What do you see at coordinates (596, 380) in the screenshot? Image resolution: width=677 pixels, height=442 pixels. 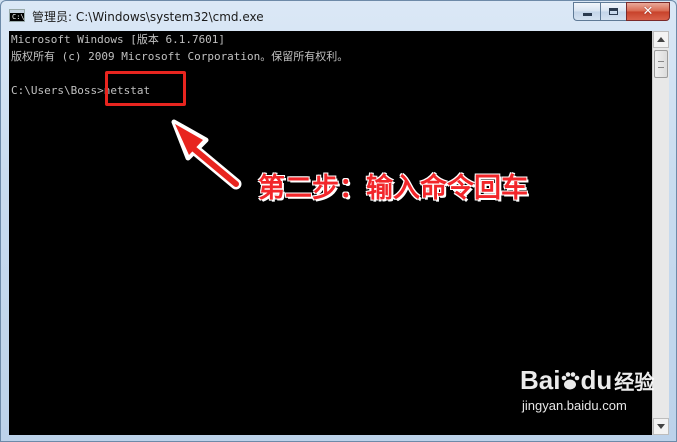 I see `baidu-logo-du: du` at bounding box center [596, 380].